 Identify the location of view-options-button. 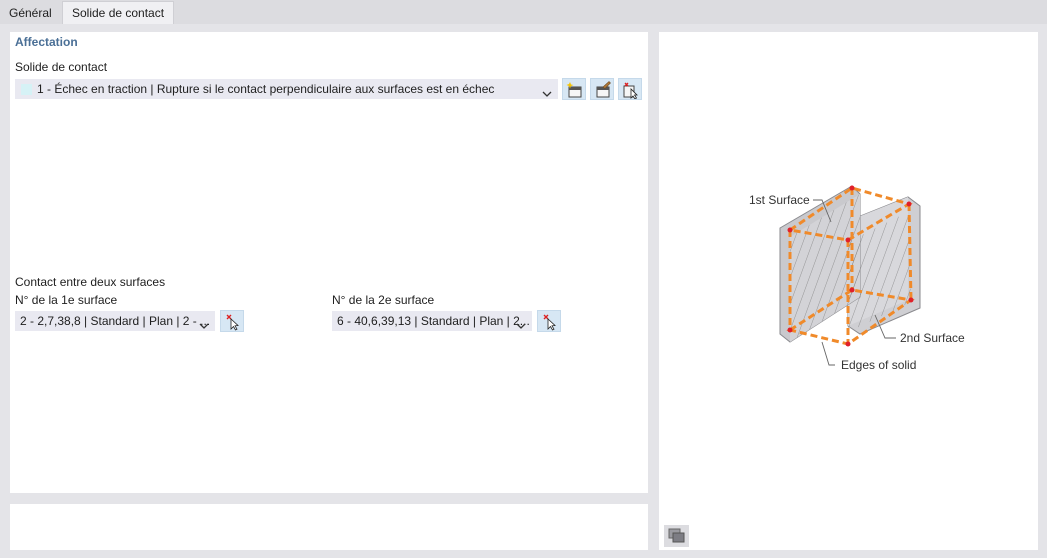
(676, 536).